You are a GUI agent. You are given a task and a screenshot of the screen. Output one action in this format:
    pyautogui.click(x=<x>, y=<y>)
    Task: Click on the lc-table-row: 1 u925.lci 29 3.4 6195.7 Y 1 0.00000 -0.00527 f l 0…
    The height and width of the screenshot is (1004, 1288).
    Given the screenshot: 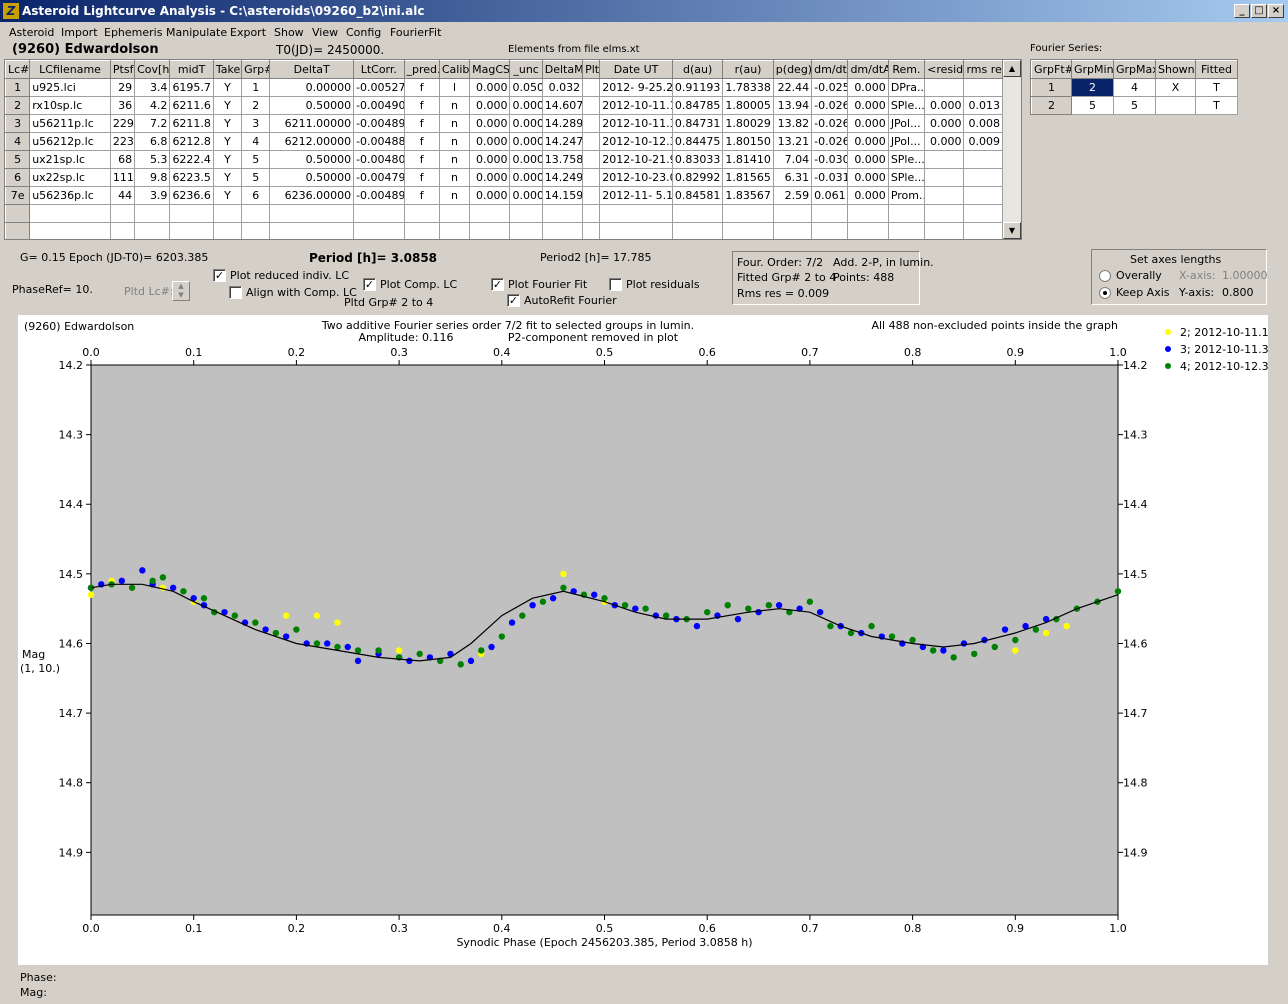 What is the action you would take?
    pyautogui.click(x=504, y=87)
    